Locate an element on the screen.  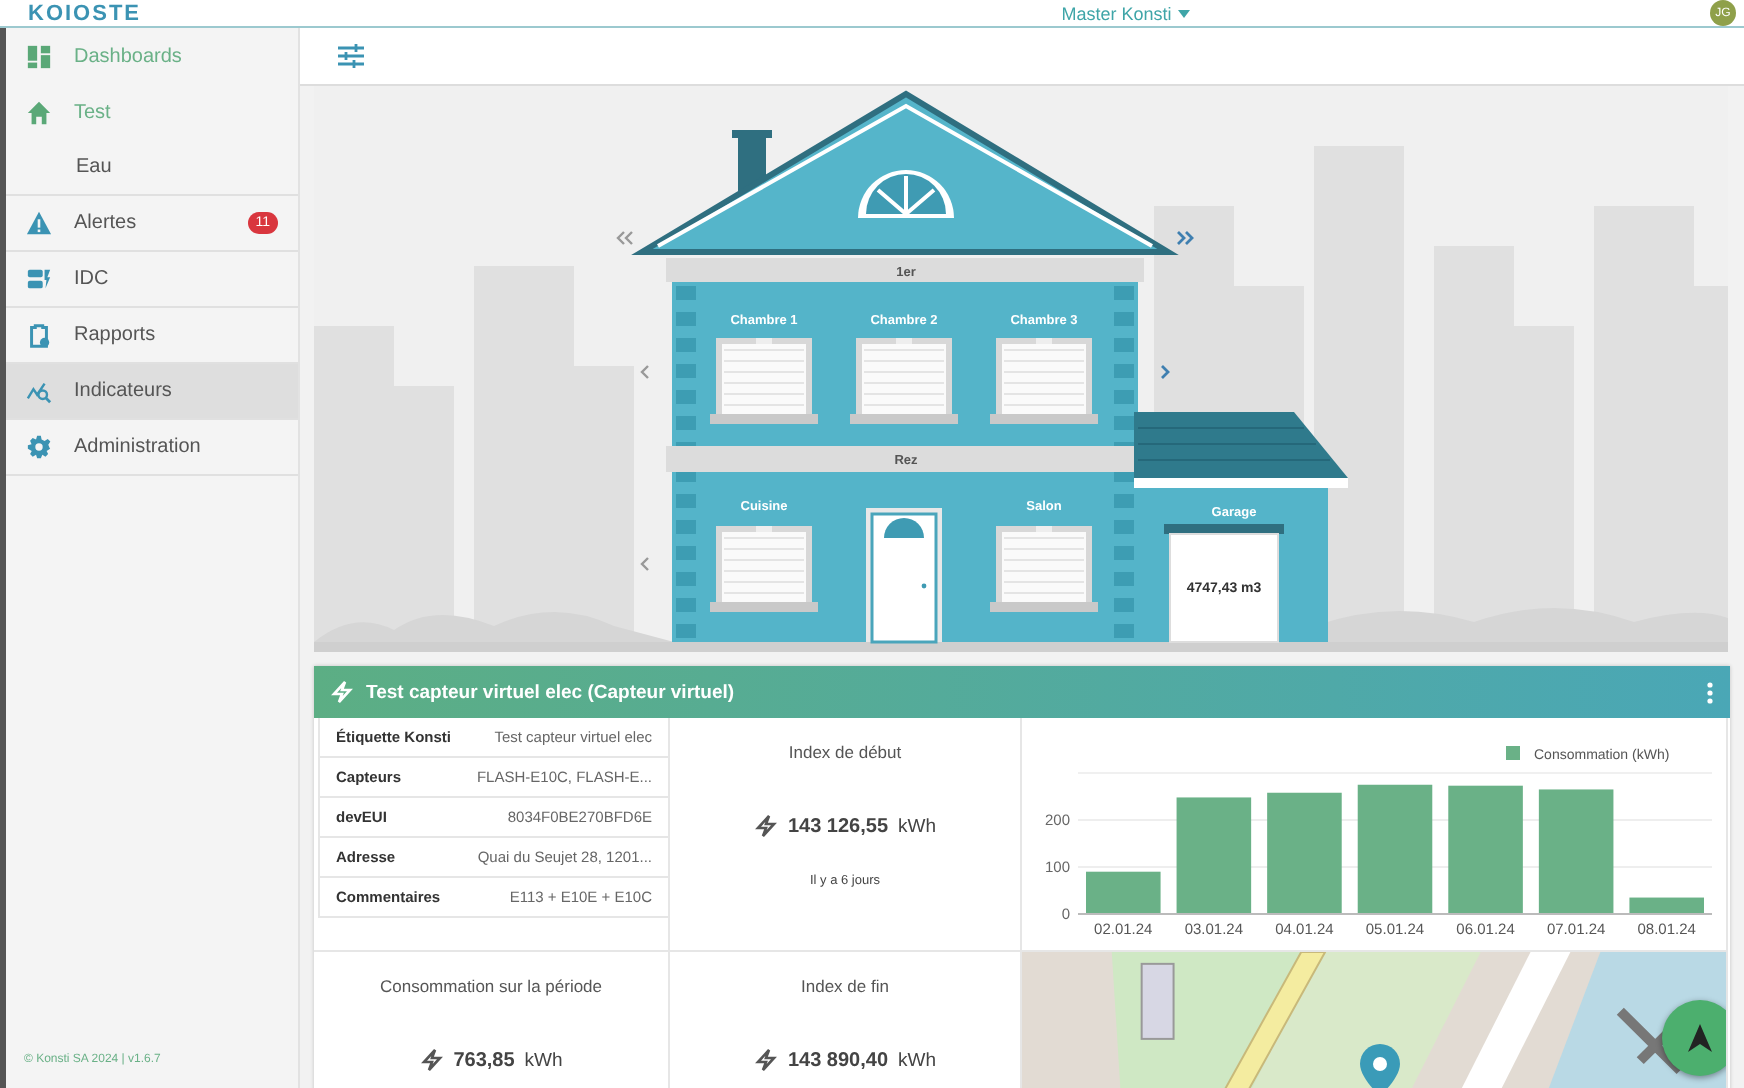
sidebar-item: Eau is located at coordinates (152, 168).